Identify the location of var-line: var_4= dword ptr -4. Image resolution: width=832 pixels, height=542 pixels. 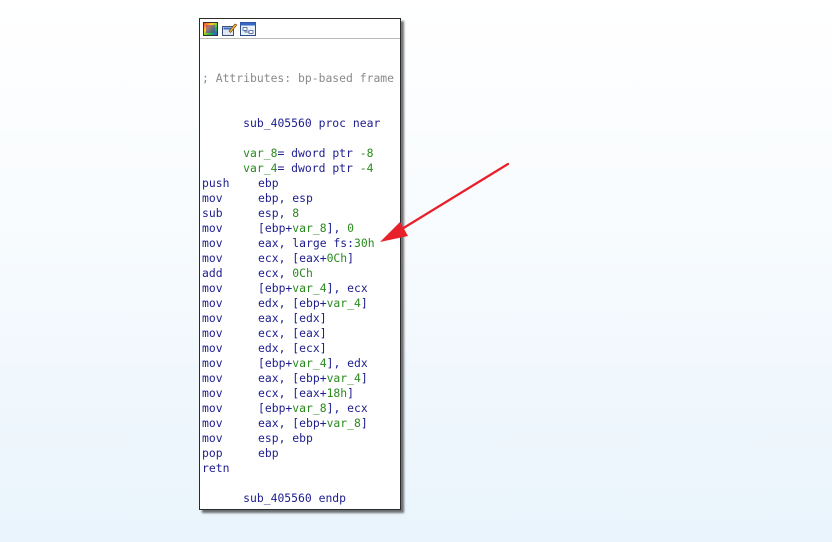
(287, 160).